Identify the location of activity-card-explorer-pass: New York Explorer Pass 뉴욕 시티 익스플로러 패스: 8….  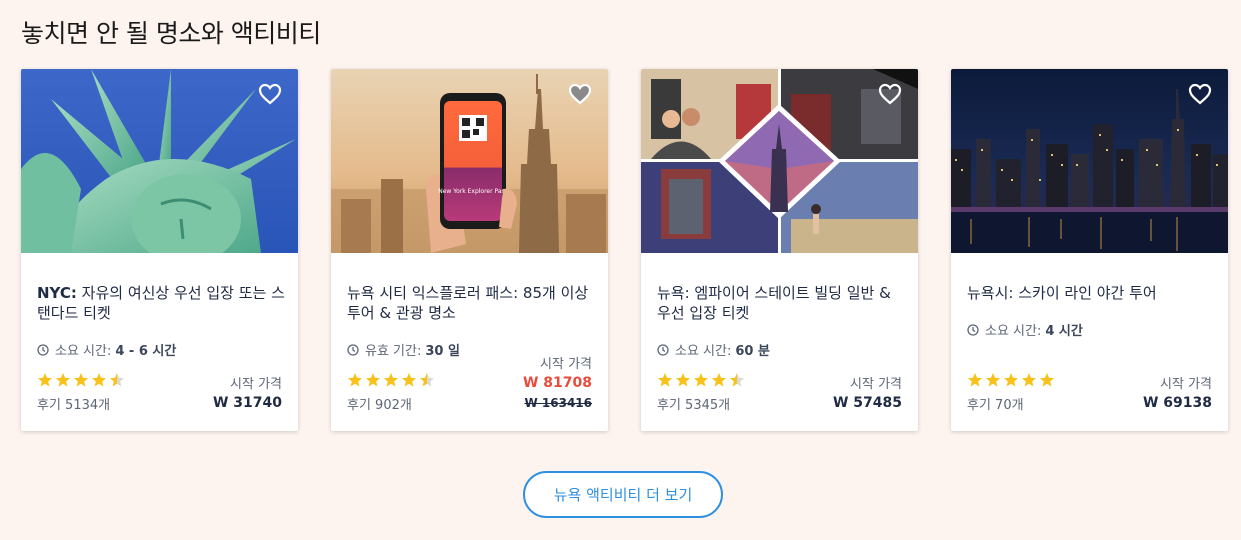
(469, 250).